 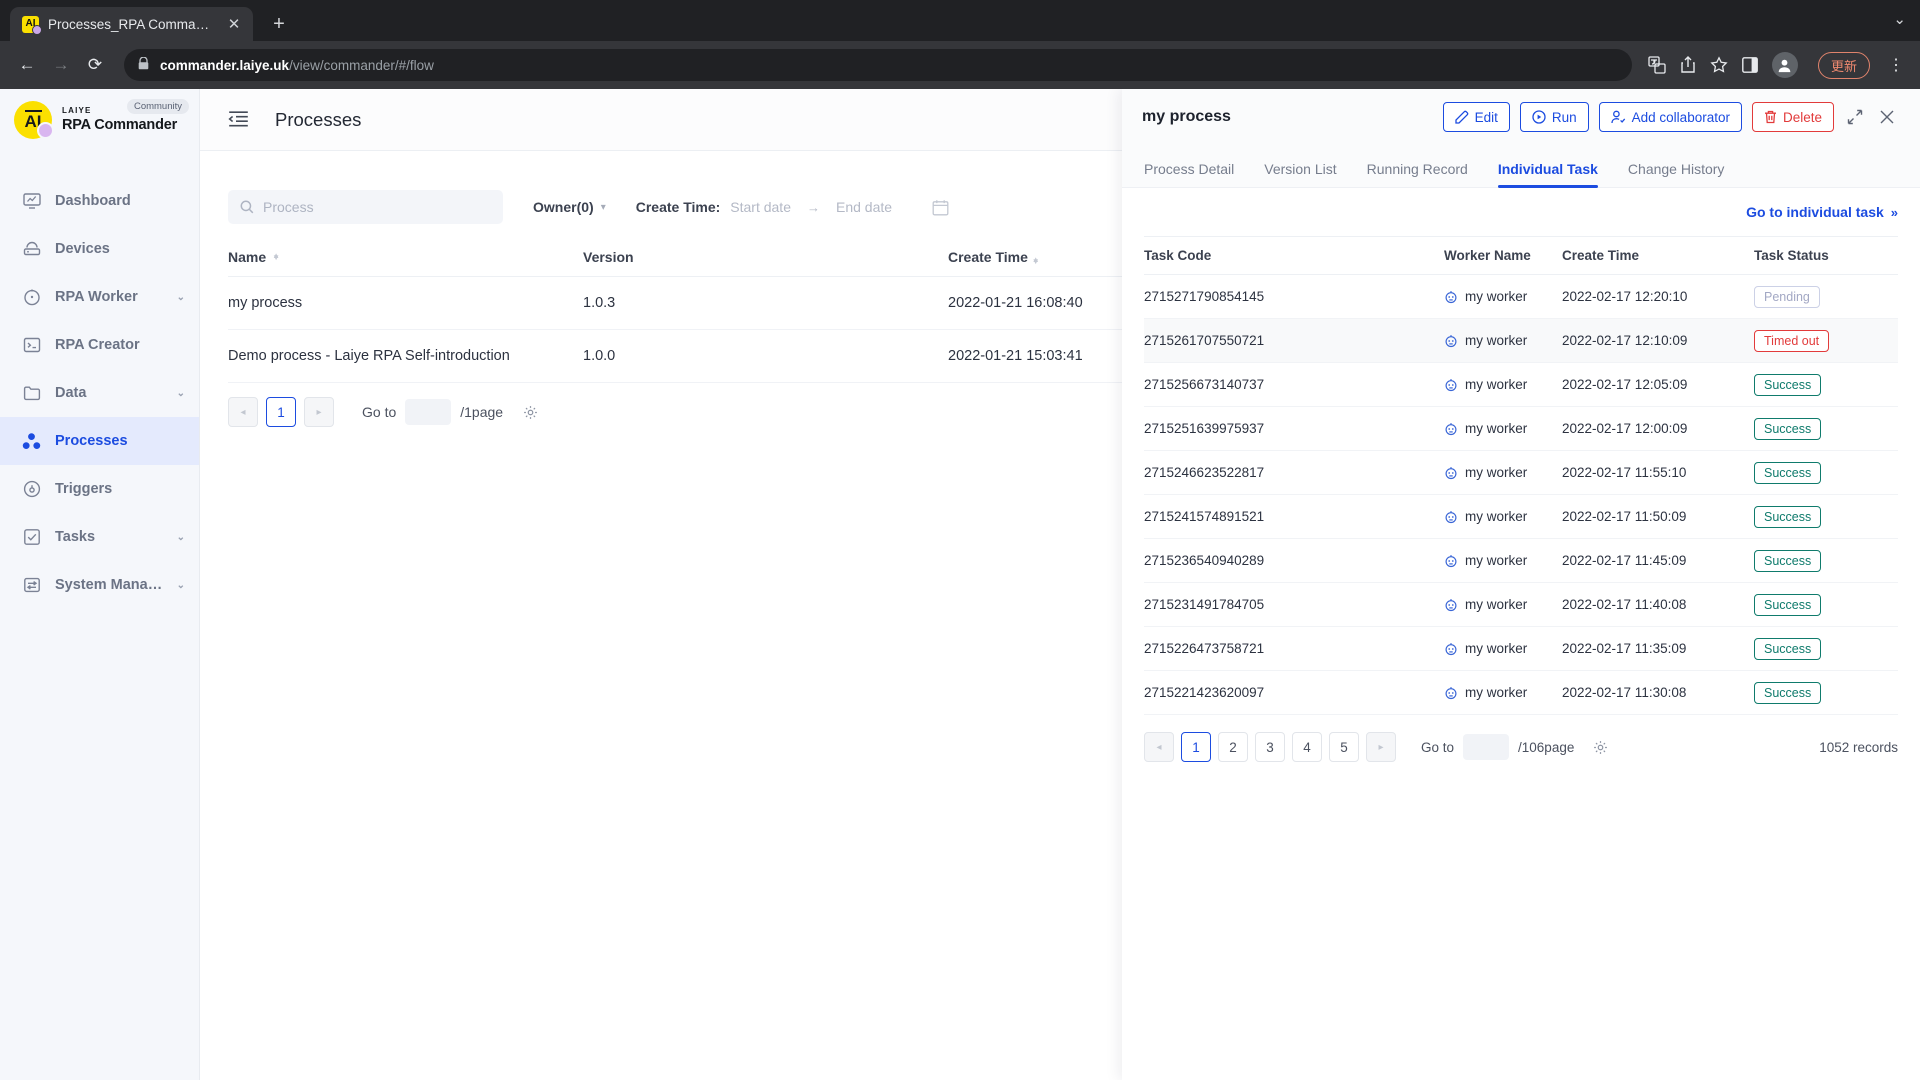 What do you see at coordinates (1670, 117) in the screenshot?
I see `add-collaborator-button: Add collaborator` at bounding box center [1670, 117].